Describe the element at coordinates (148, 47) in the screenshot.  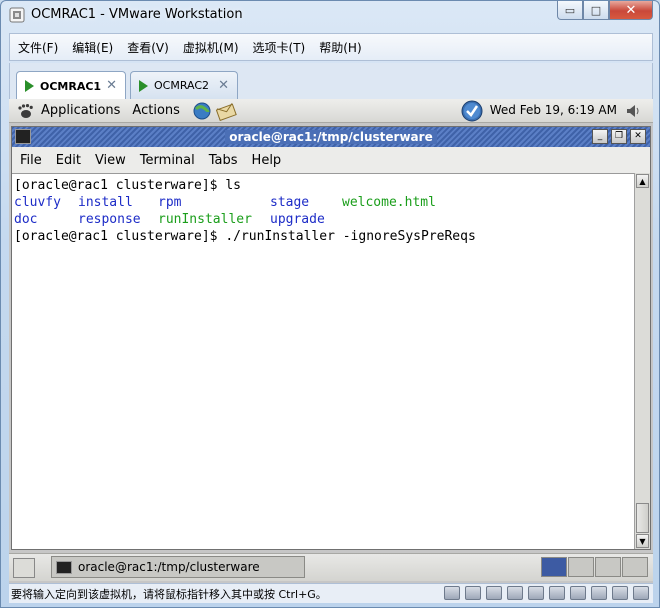
I see `menu-view: 查看(V)` at that location.